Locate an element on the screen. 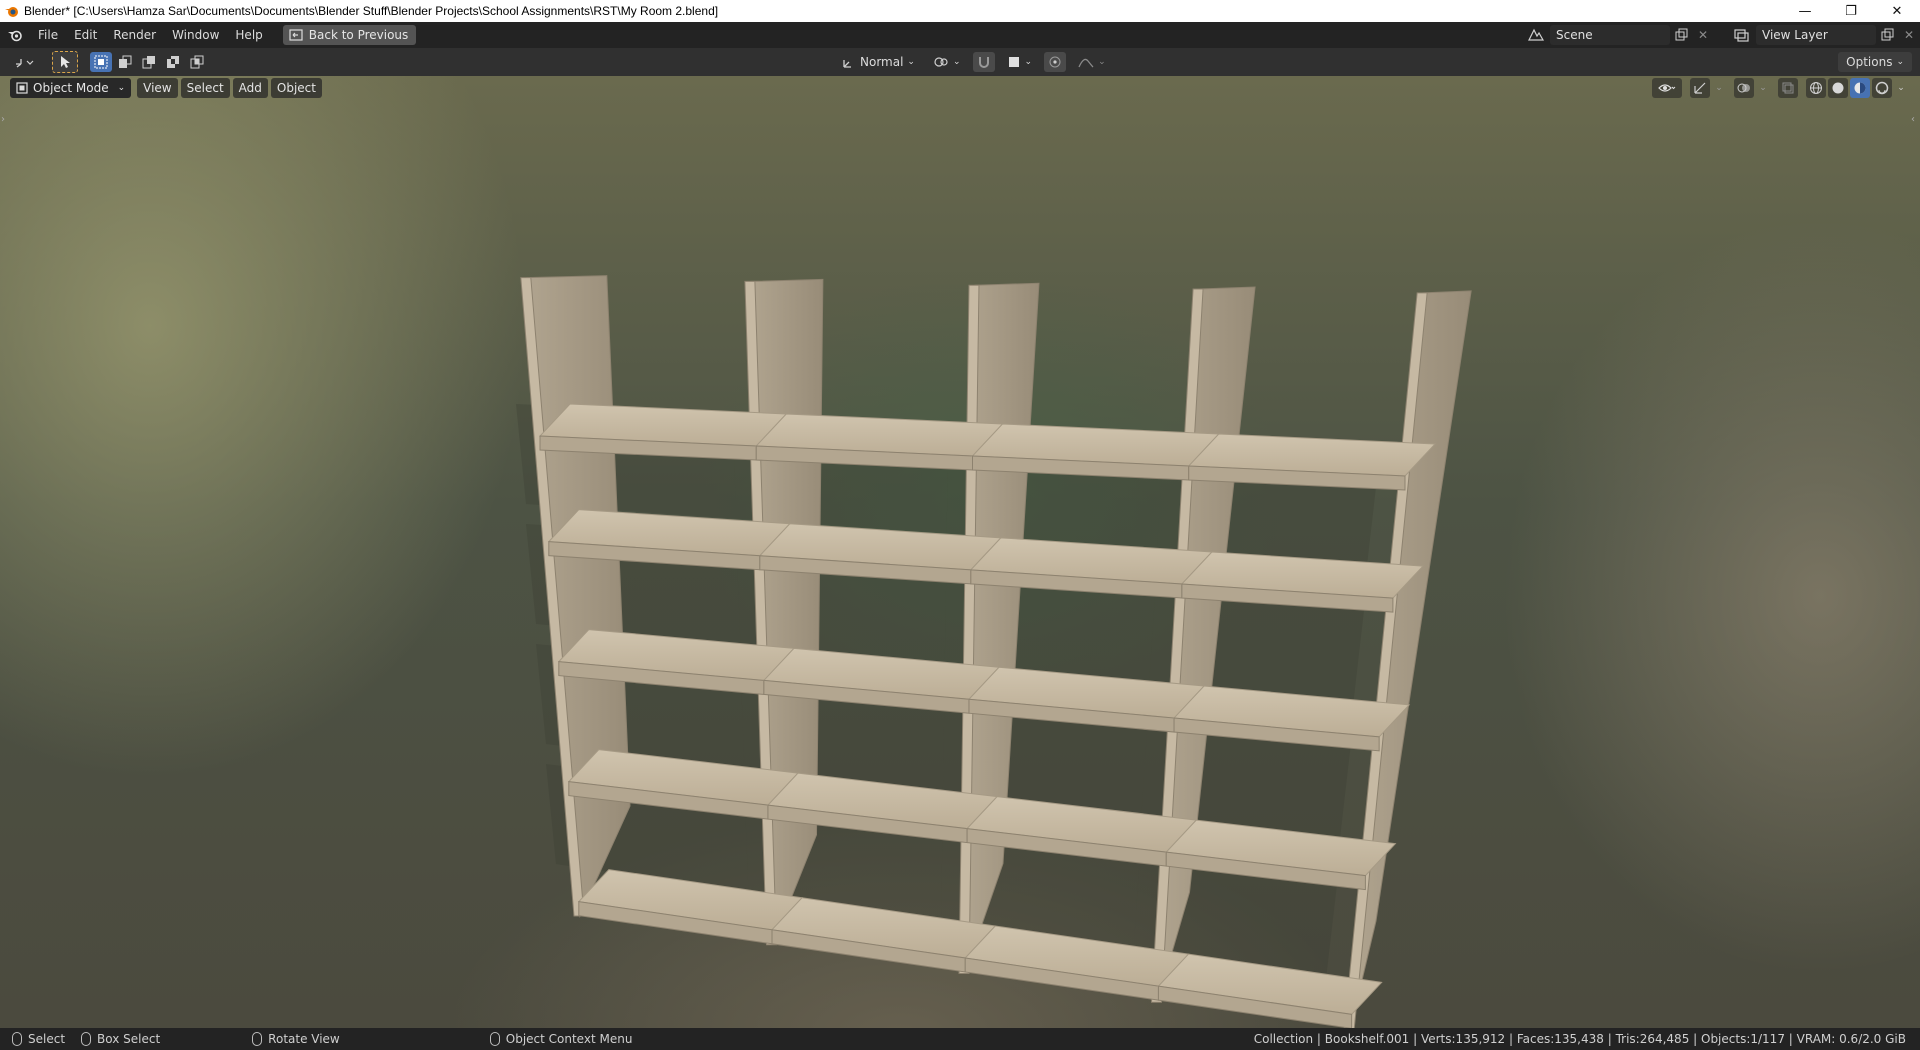 The image size is (1920, 1050). select-extend-icon is located at coordinates (125, 61).